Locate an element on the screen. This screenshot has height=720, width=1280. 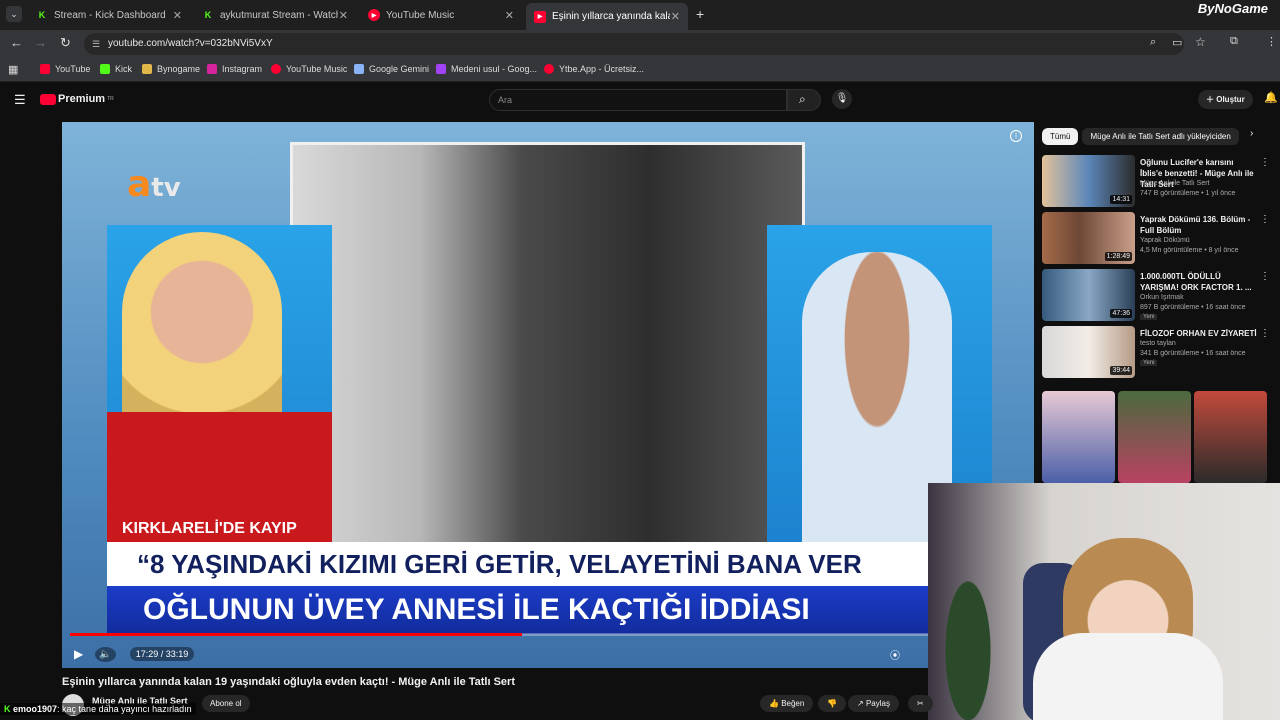
tab-kick-stream: K aykutmurat Stream - Watch Liv ✕ is located at coordinates (275, 15).